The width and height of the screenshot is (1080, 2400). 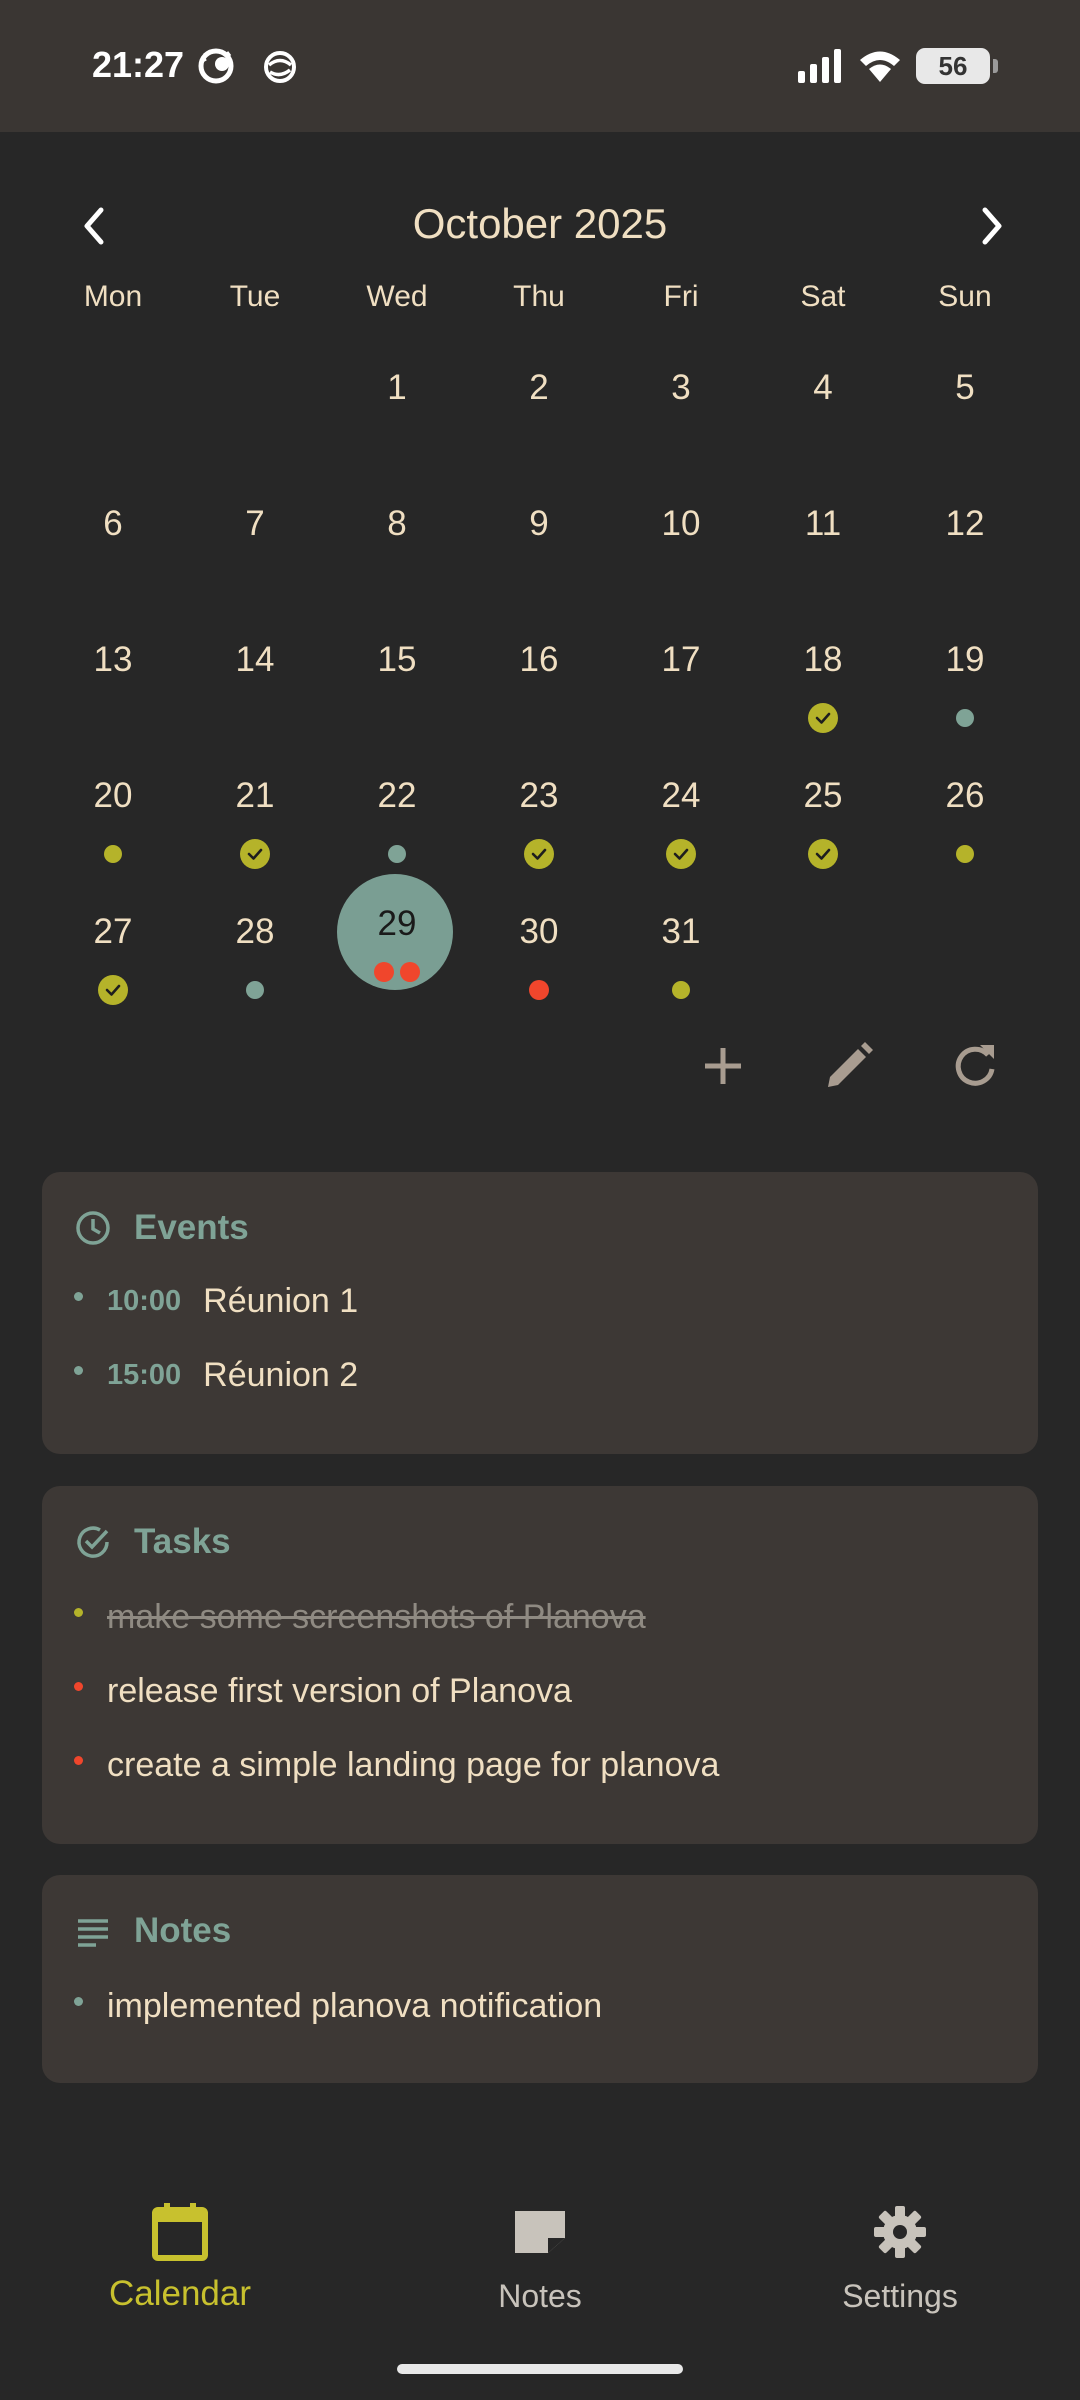 What do you see at coordinates (539, 670) in the screenshot?
I see `calendar-day: 16` at bounding box center [539, 670].